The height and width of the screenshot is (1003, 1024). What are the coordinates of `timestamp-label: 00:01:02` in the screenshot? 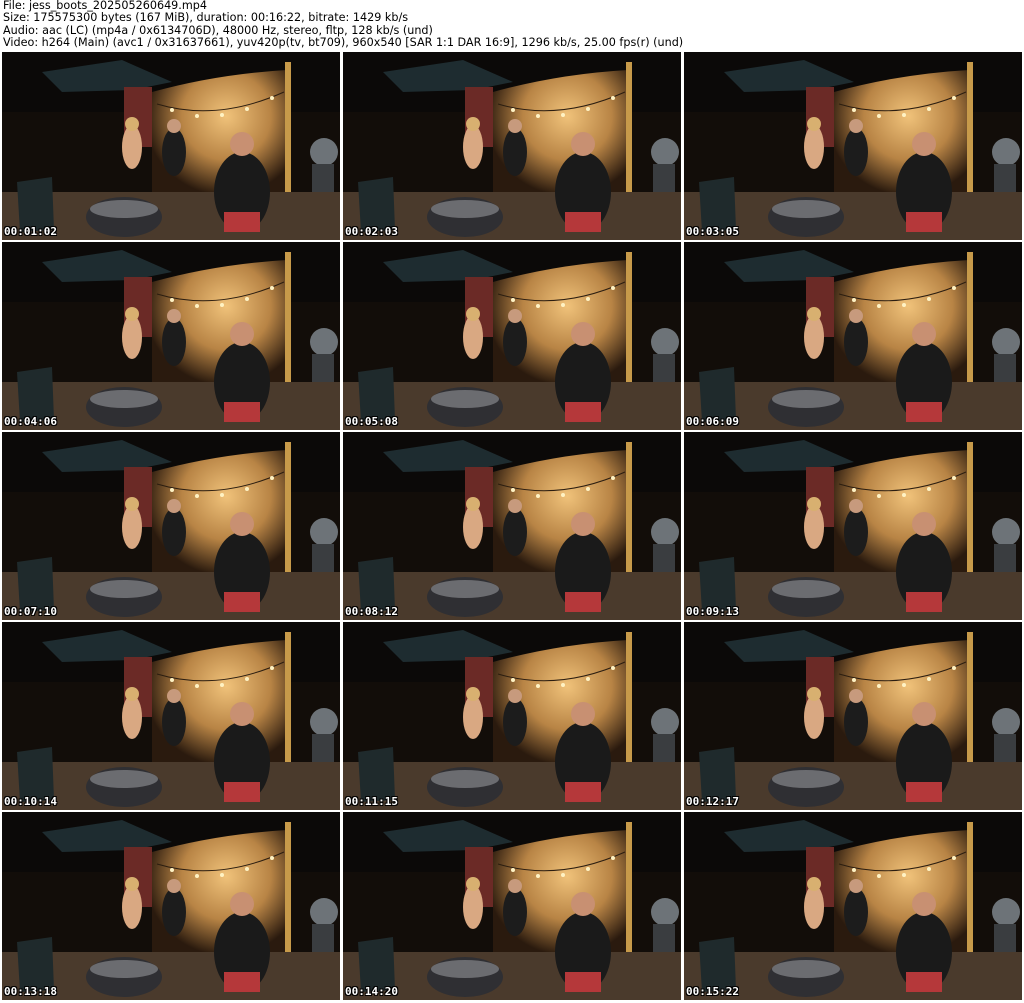 It's located at (30, 231).